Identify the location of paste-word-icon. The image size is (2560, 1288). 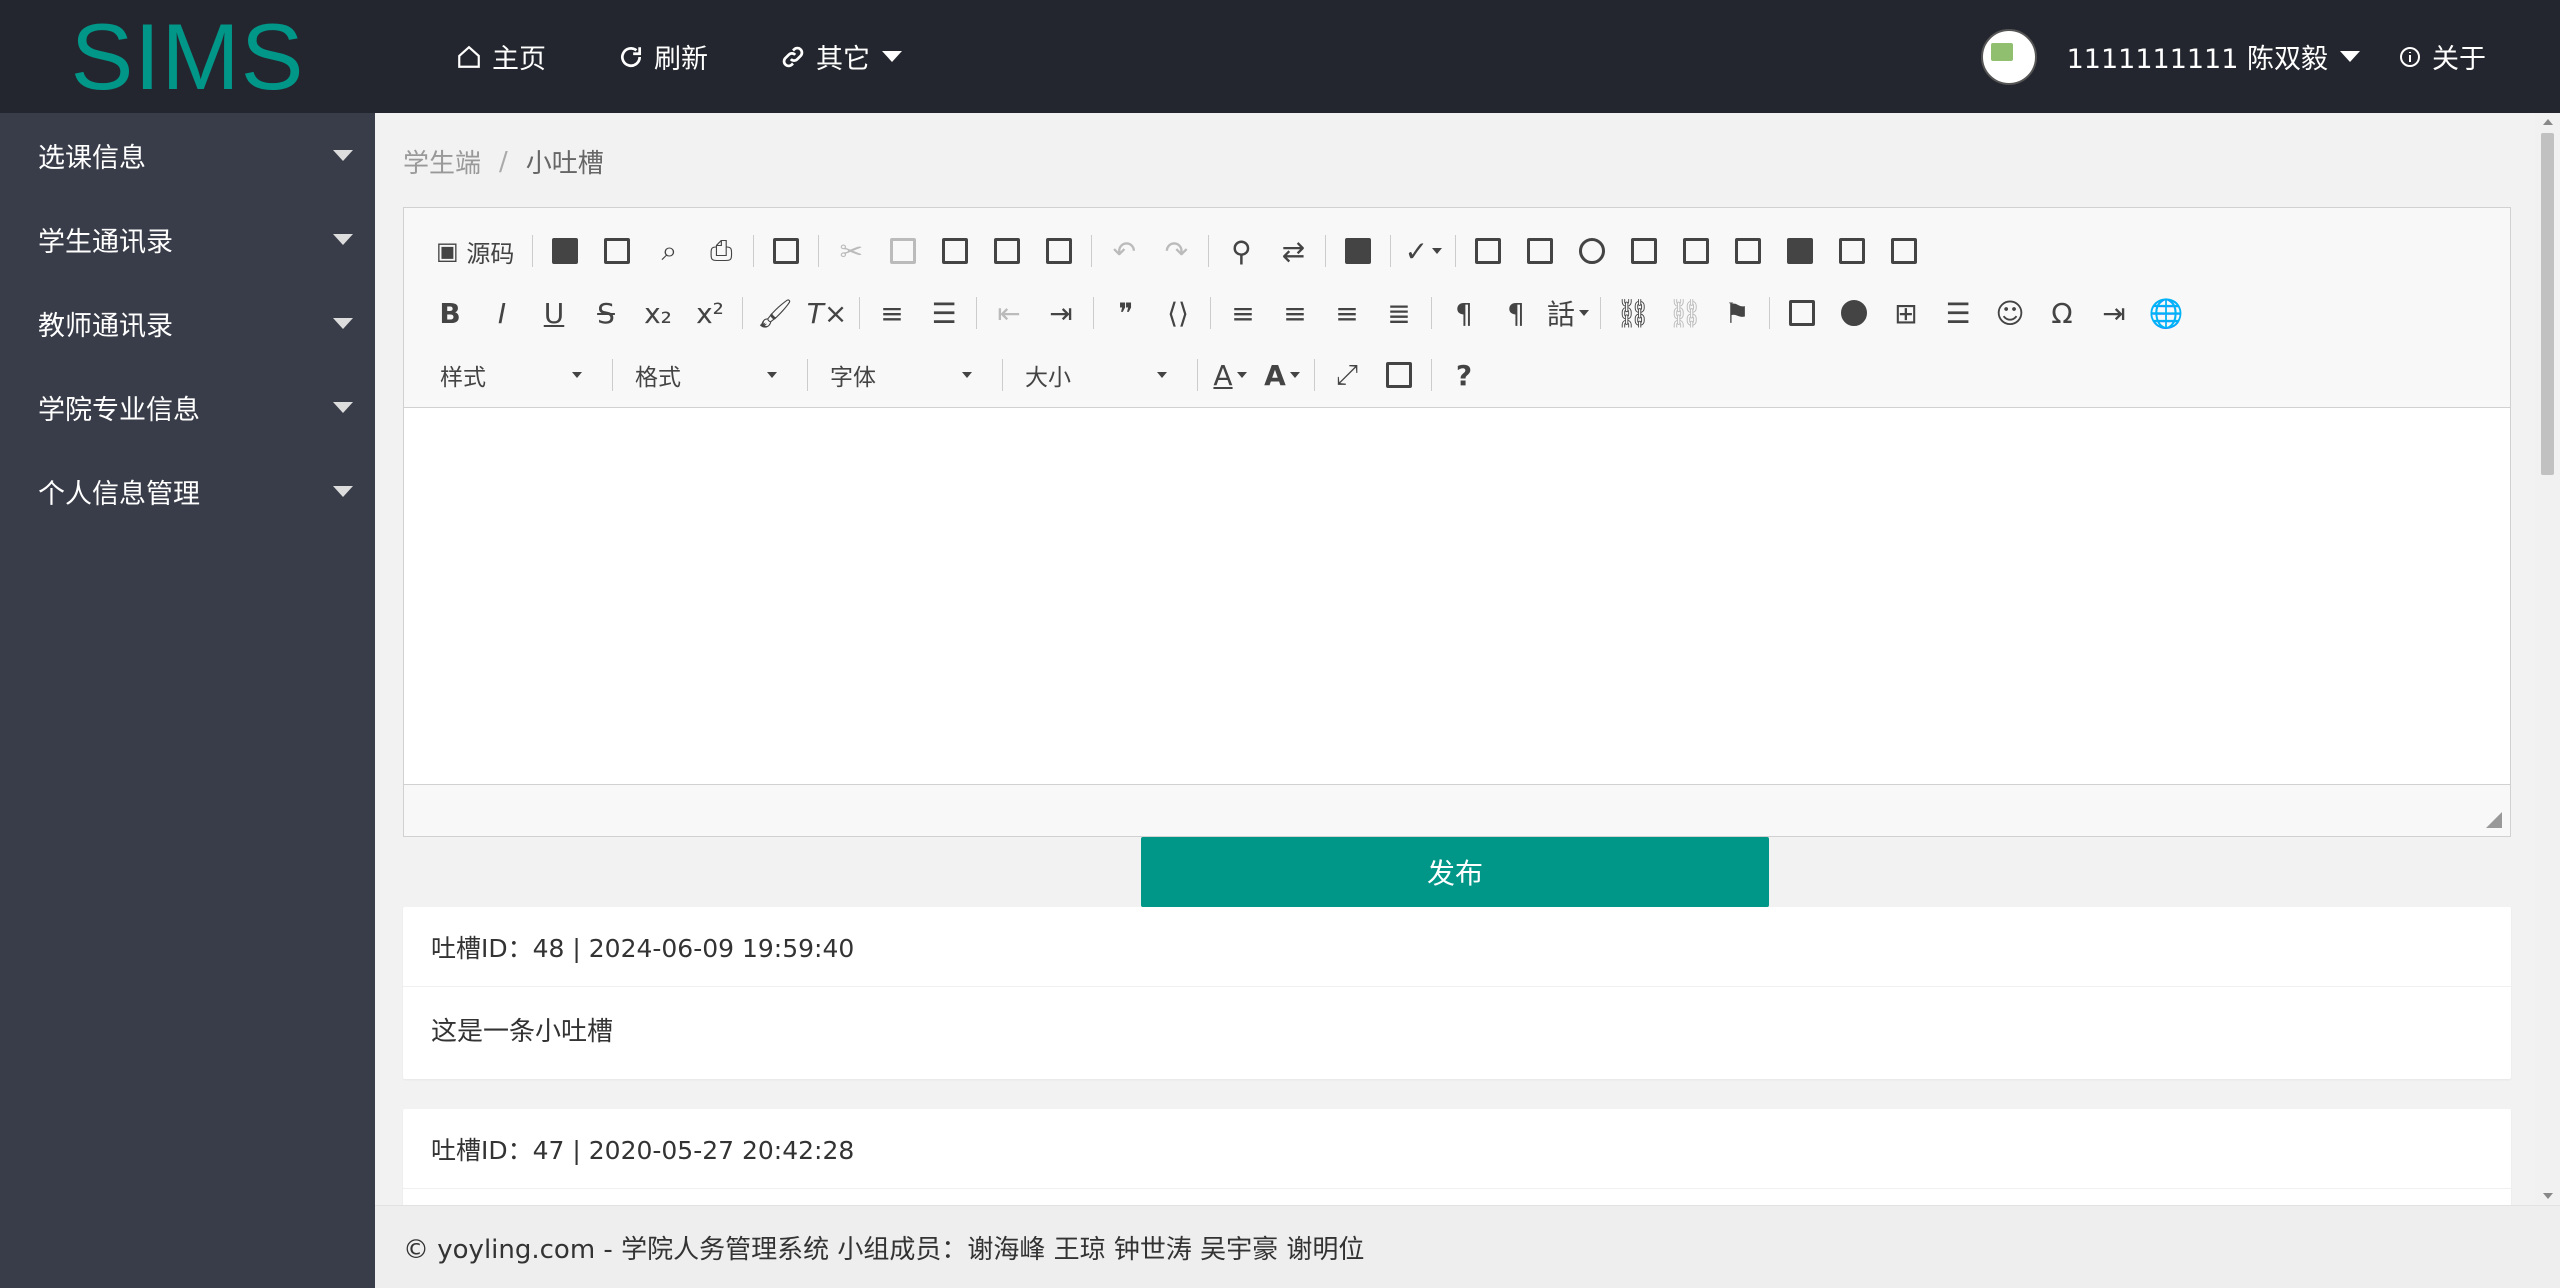
(1059, 251).